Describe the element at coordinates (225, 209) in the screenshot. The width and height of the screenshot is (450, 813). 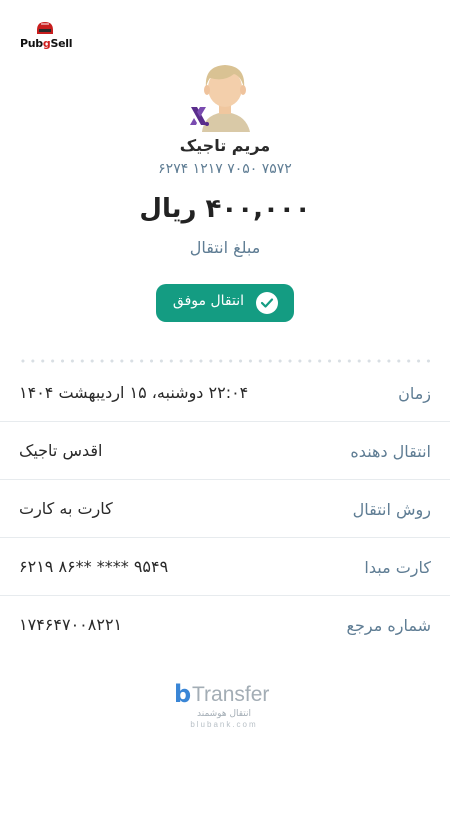
I see `transfer-amount: ۴۰۰,۰۰۰ ریال` at that location.